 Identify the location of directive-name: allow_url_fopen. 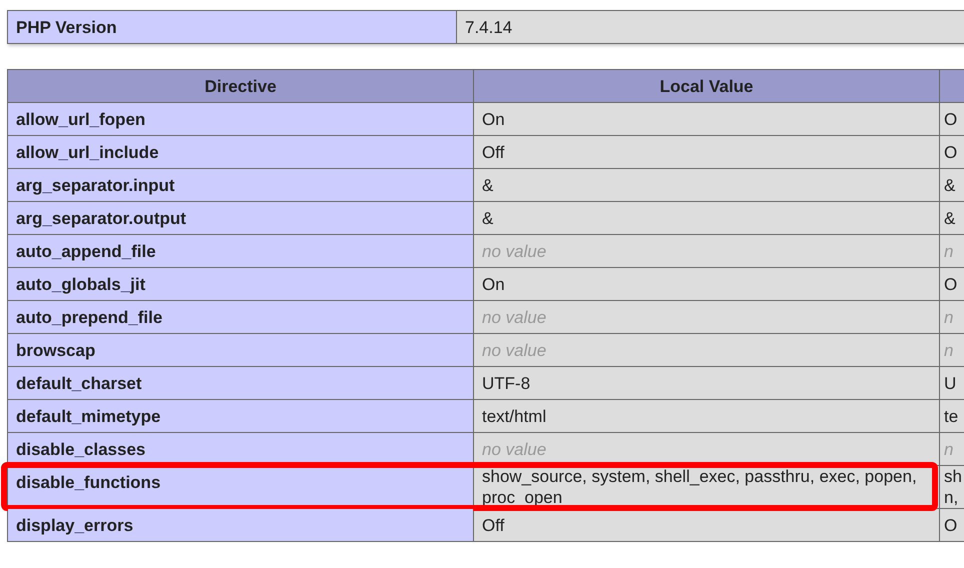
(81, 119).